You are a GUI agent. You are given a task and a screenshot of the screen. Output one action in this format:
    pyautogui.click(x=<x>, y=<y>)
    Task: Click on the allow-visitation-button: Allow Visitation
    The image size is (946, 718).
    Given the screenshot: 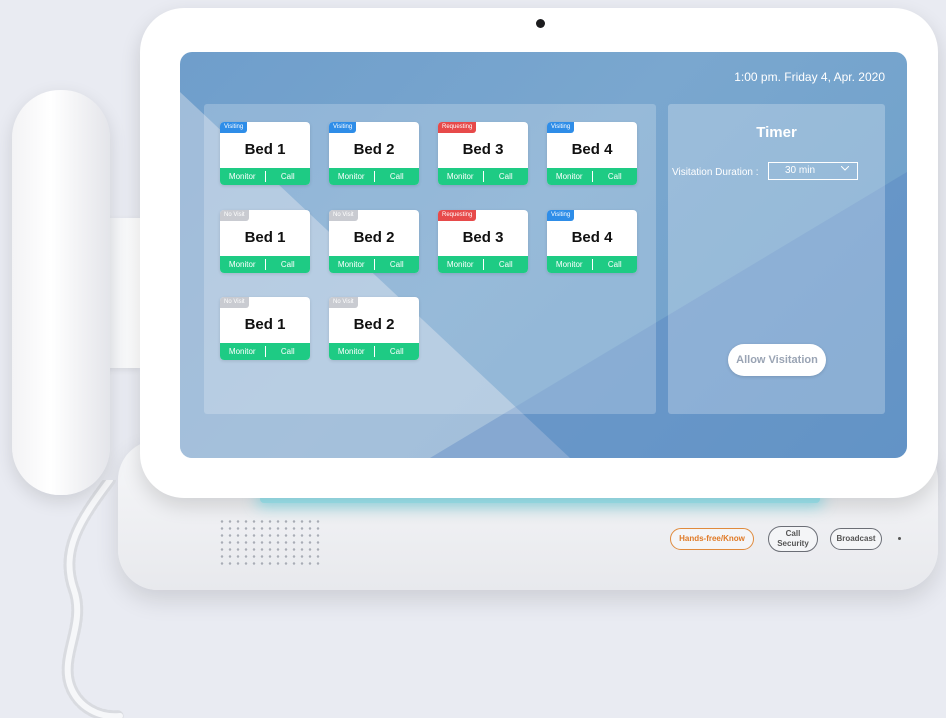 What is the action you would take?
    pyautogui.click(x=777, y=360)
    